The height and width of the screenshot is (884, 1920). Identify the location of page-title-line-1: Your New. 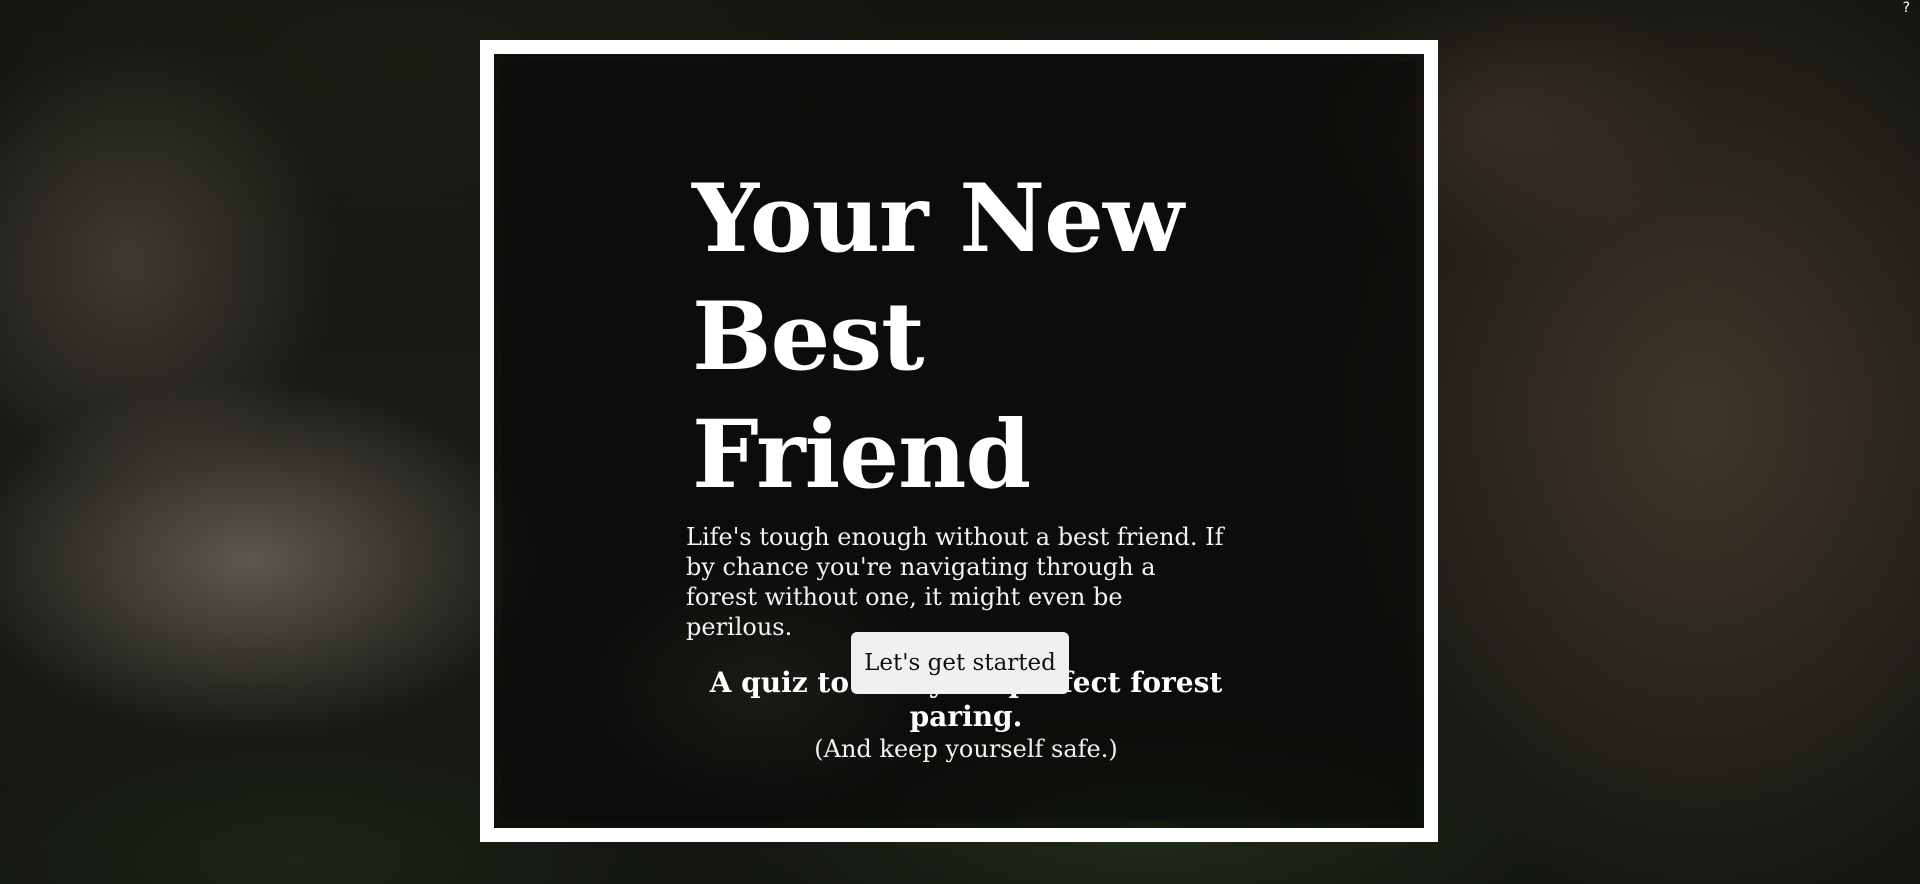
(938, 219).